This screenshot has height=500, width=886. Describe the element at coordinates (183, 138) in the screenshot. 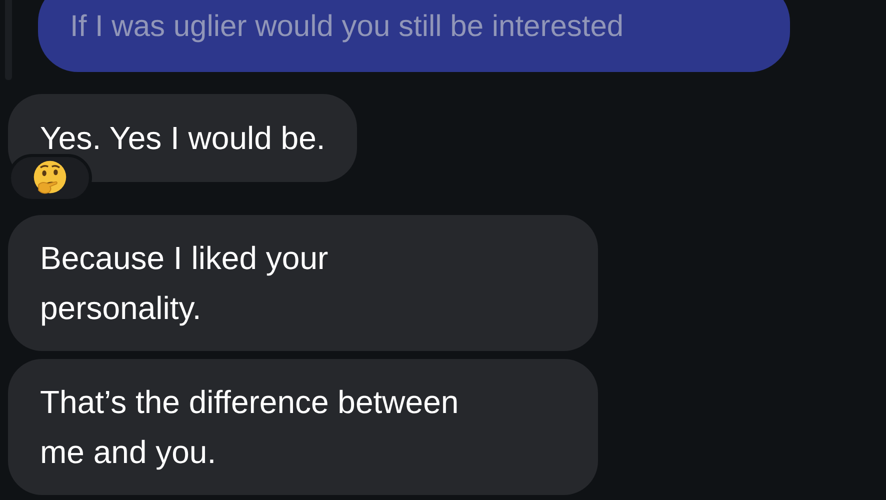

I see `message-bubble: Yes. Yes I would be.` at that location.